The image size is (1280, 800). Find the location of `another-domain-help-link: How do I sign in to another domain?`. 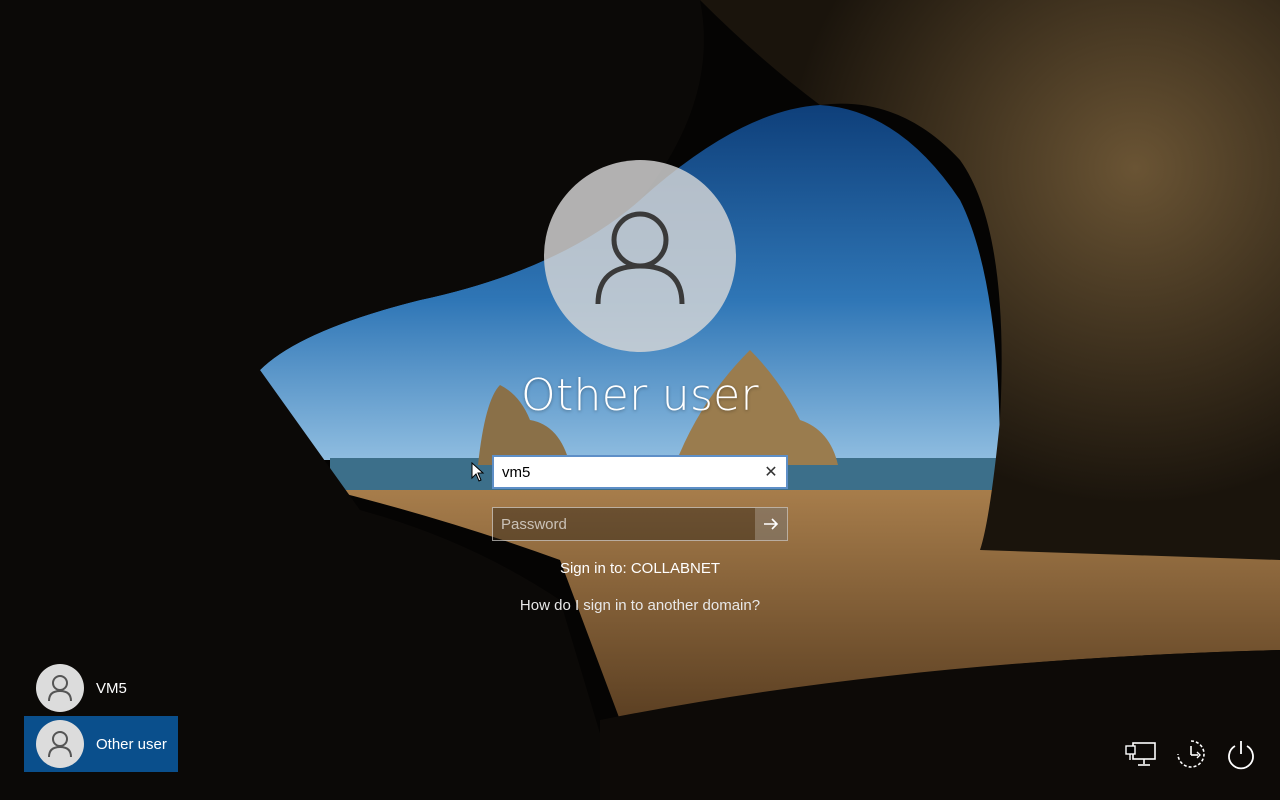

another-domain-help-link: How do I sign in to another domain? is located at coordinates (640, 605).